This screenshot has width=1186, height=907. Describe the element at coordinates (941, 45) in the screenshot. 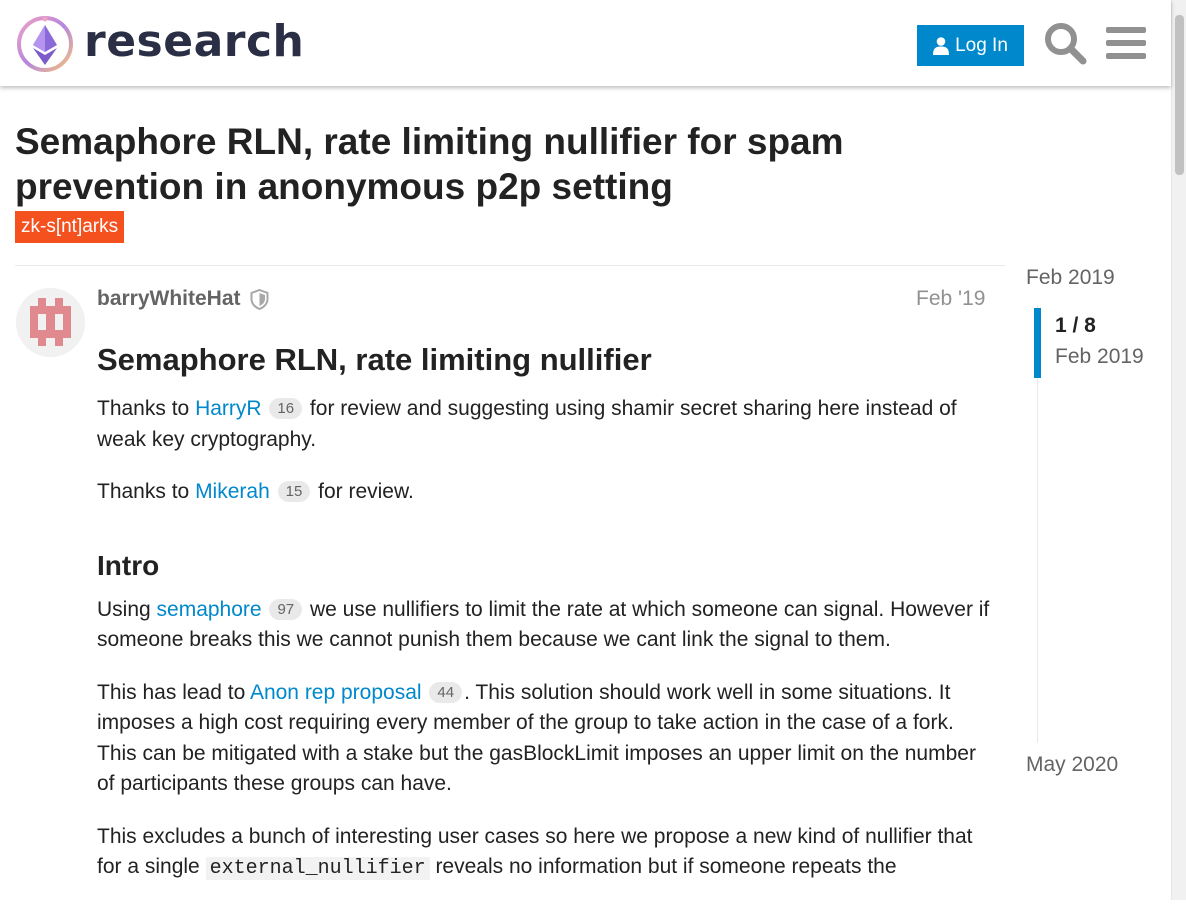

I see `user-icon` at that location.